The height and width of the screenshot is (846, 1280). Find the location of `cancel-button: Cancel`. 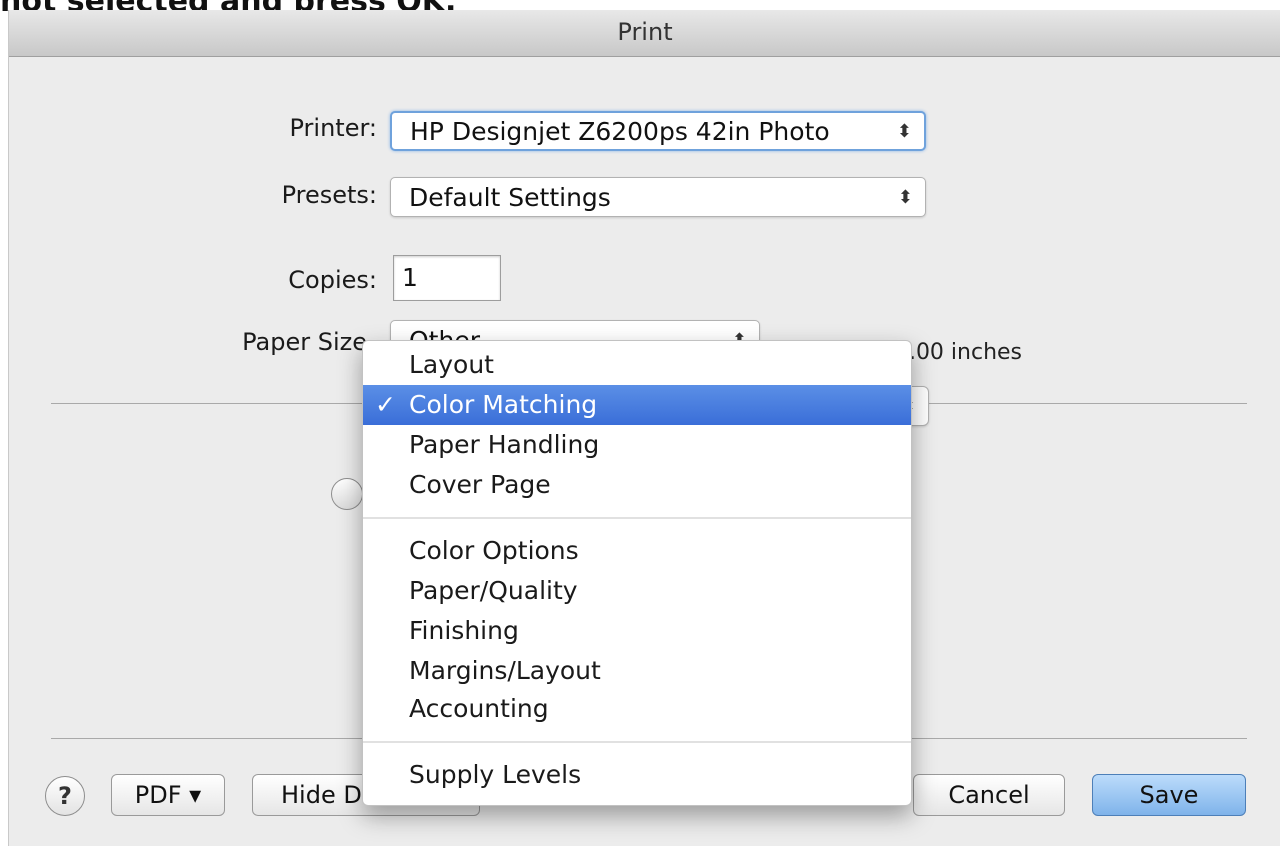

cancel-button: Cancel is located at coordinates (989, 795).